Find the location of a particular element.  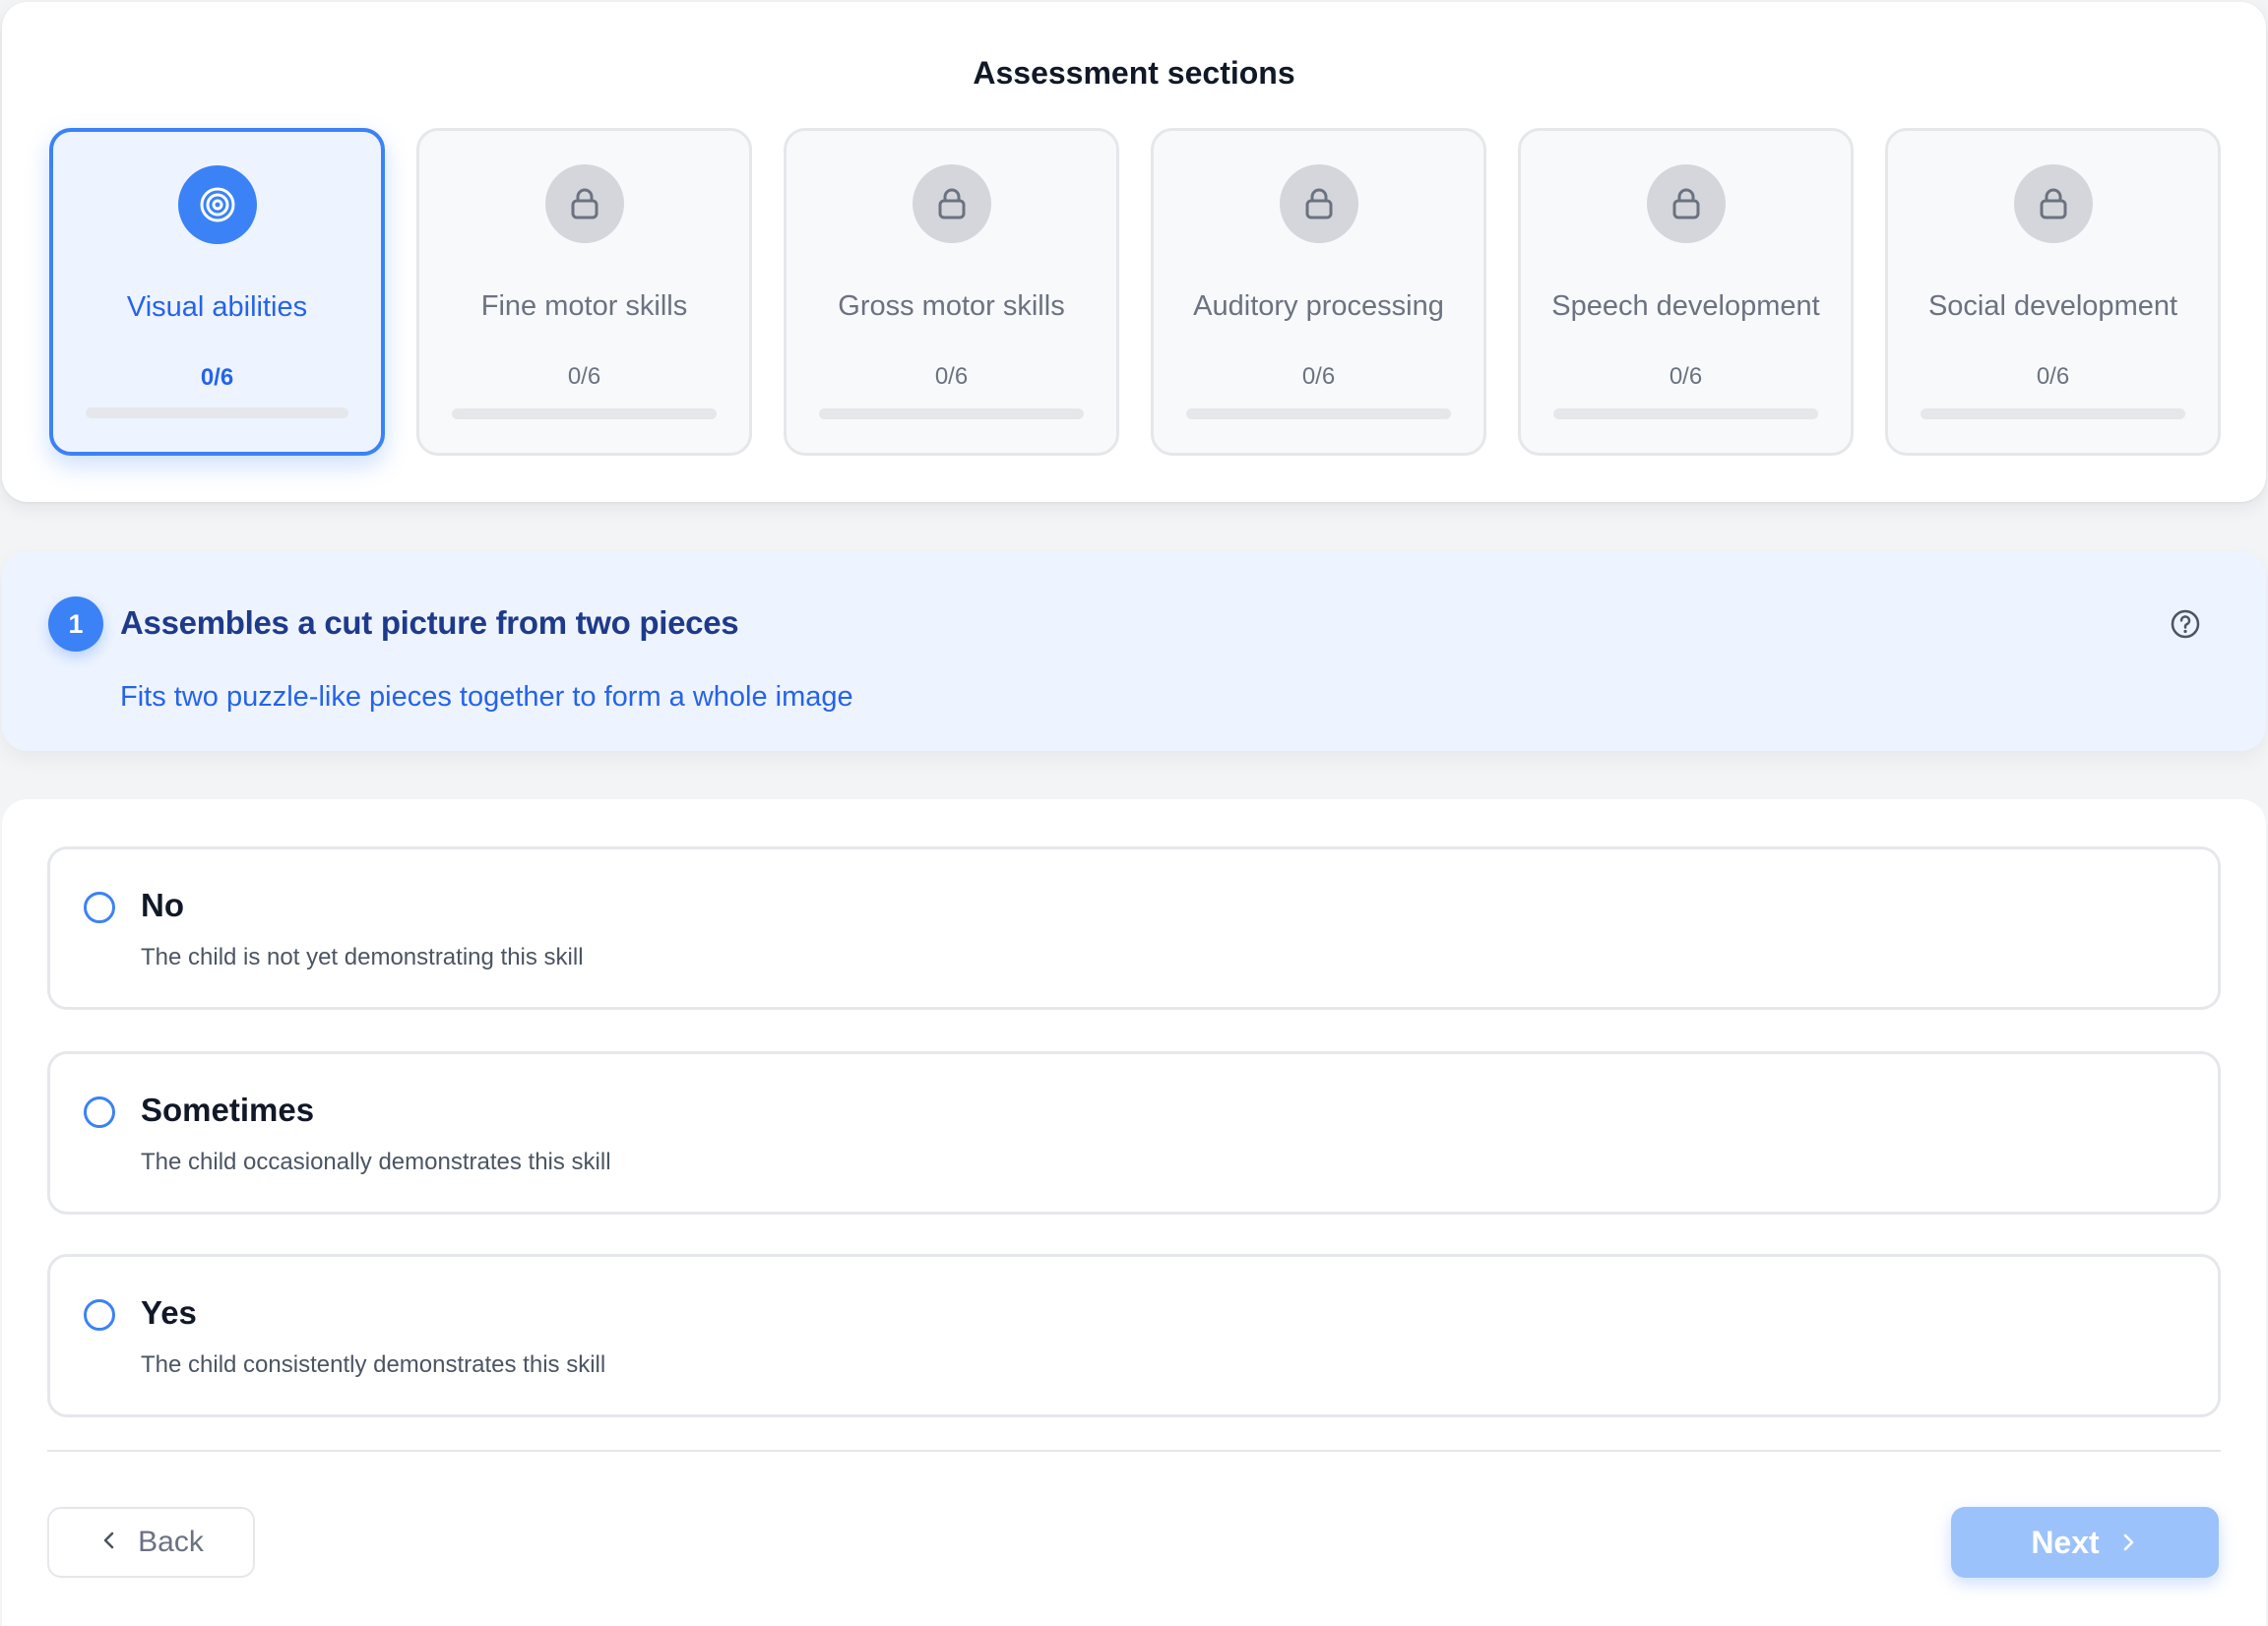

section-label: Gross motor skills is located at coordinates (951, 306).